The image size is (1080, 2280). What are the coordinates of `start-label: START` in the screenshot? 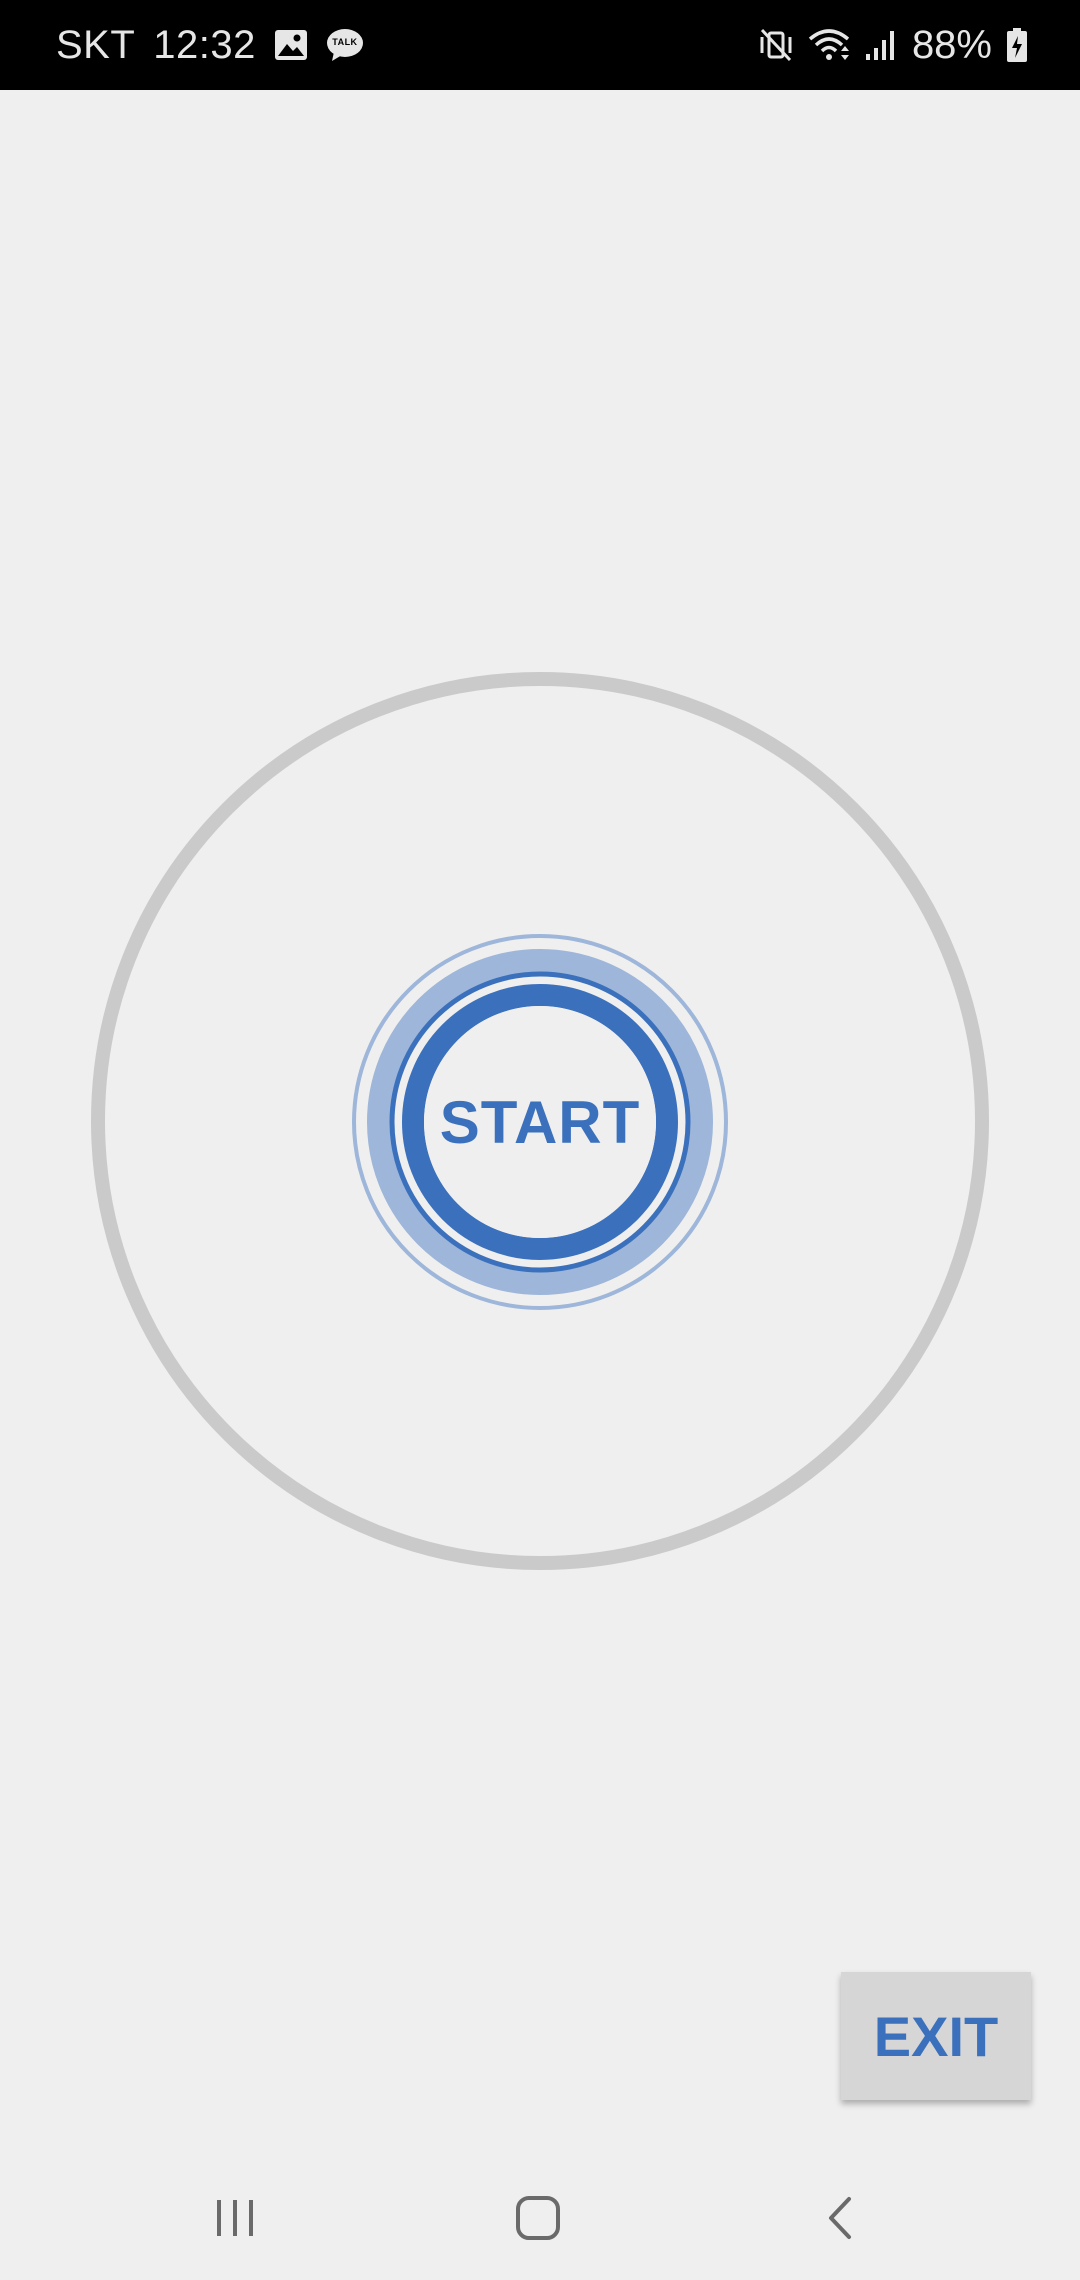 It's located at (540, 1122).